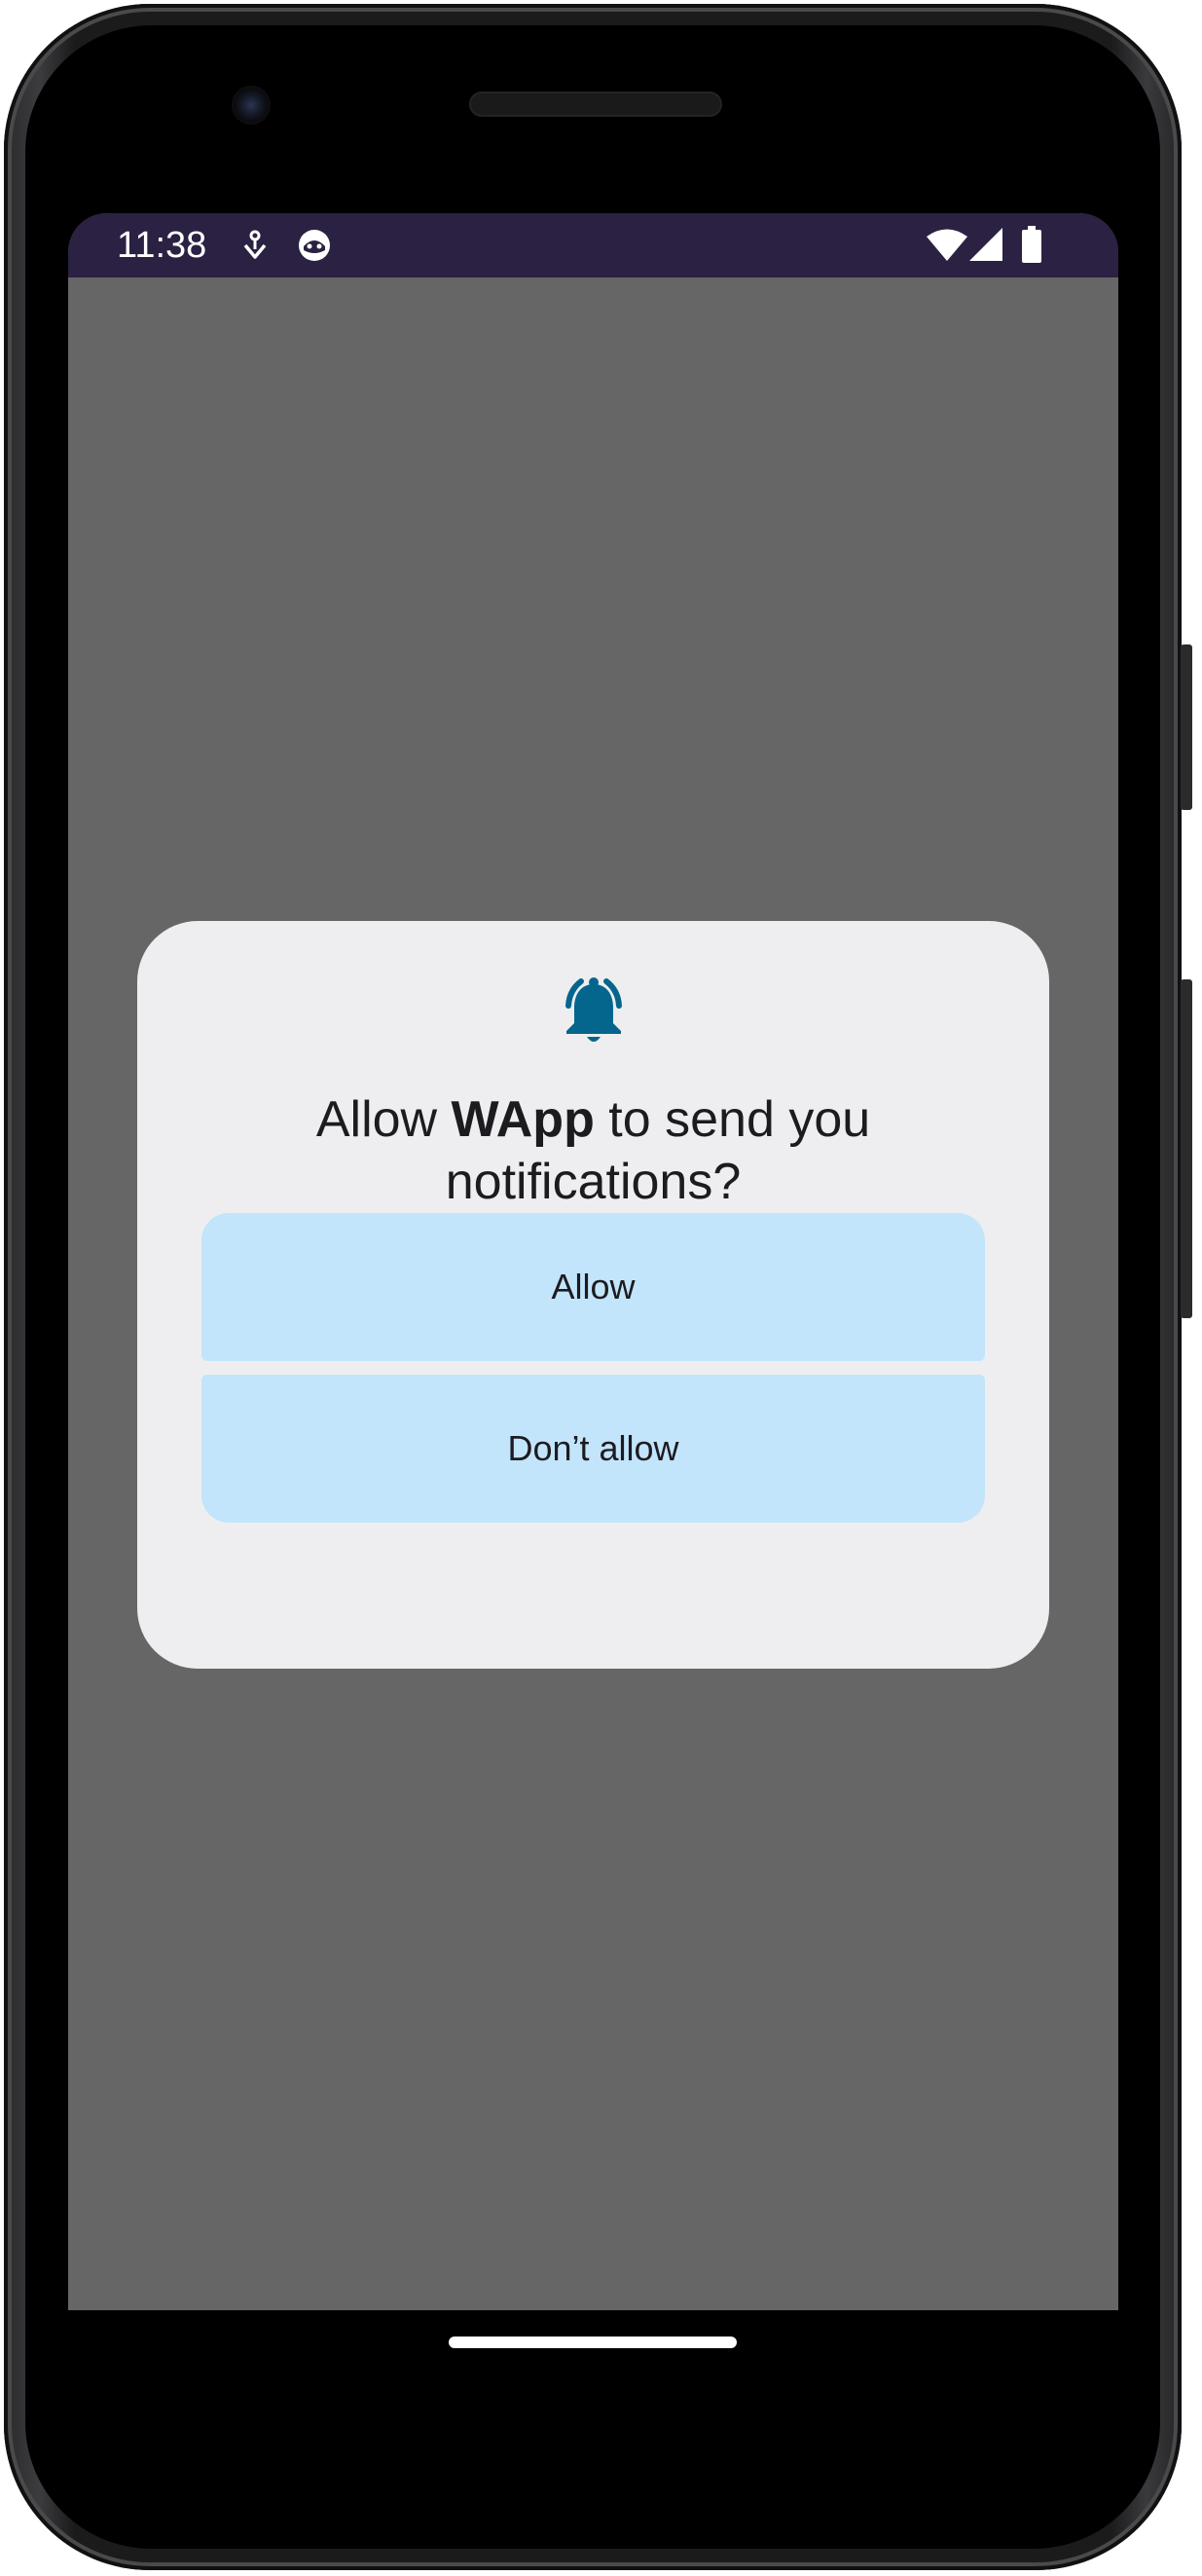 The height and width of the screenshot is (2576, 1202). I want to click on home-indicator, so click(593, 2342).